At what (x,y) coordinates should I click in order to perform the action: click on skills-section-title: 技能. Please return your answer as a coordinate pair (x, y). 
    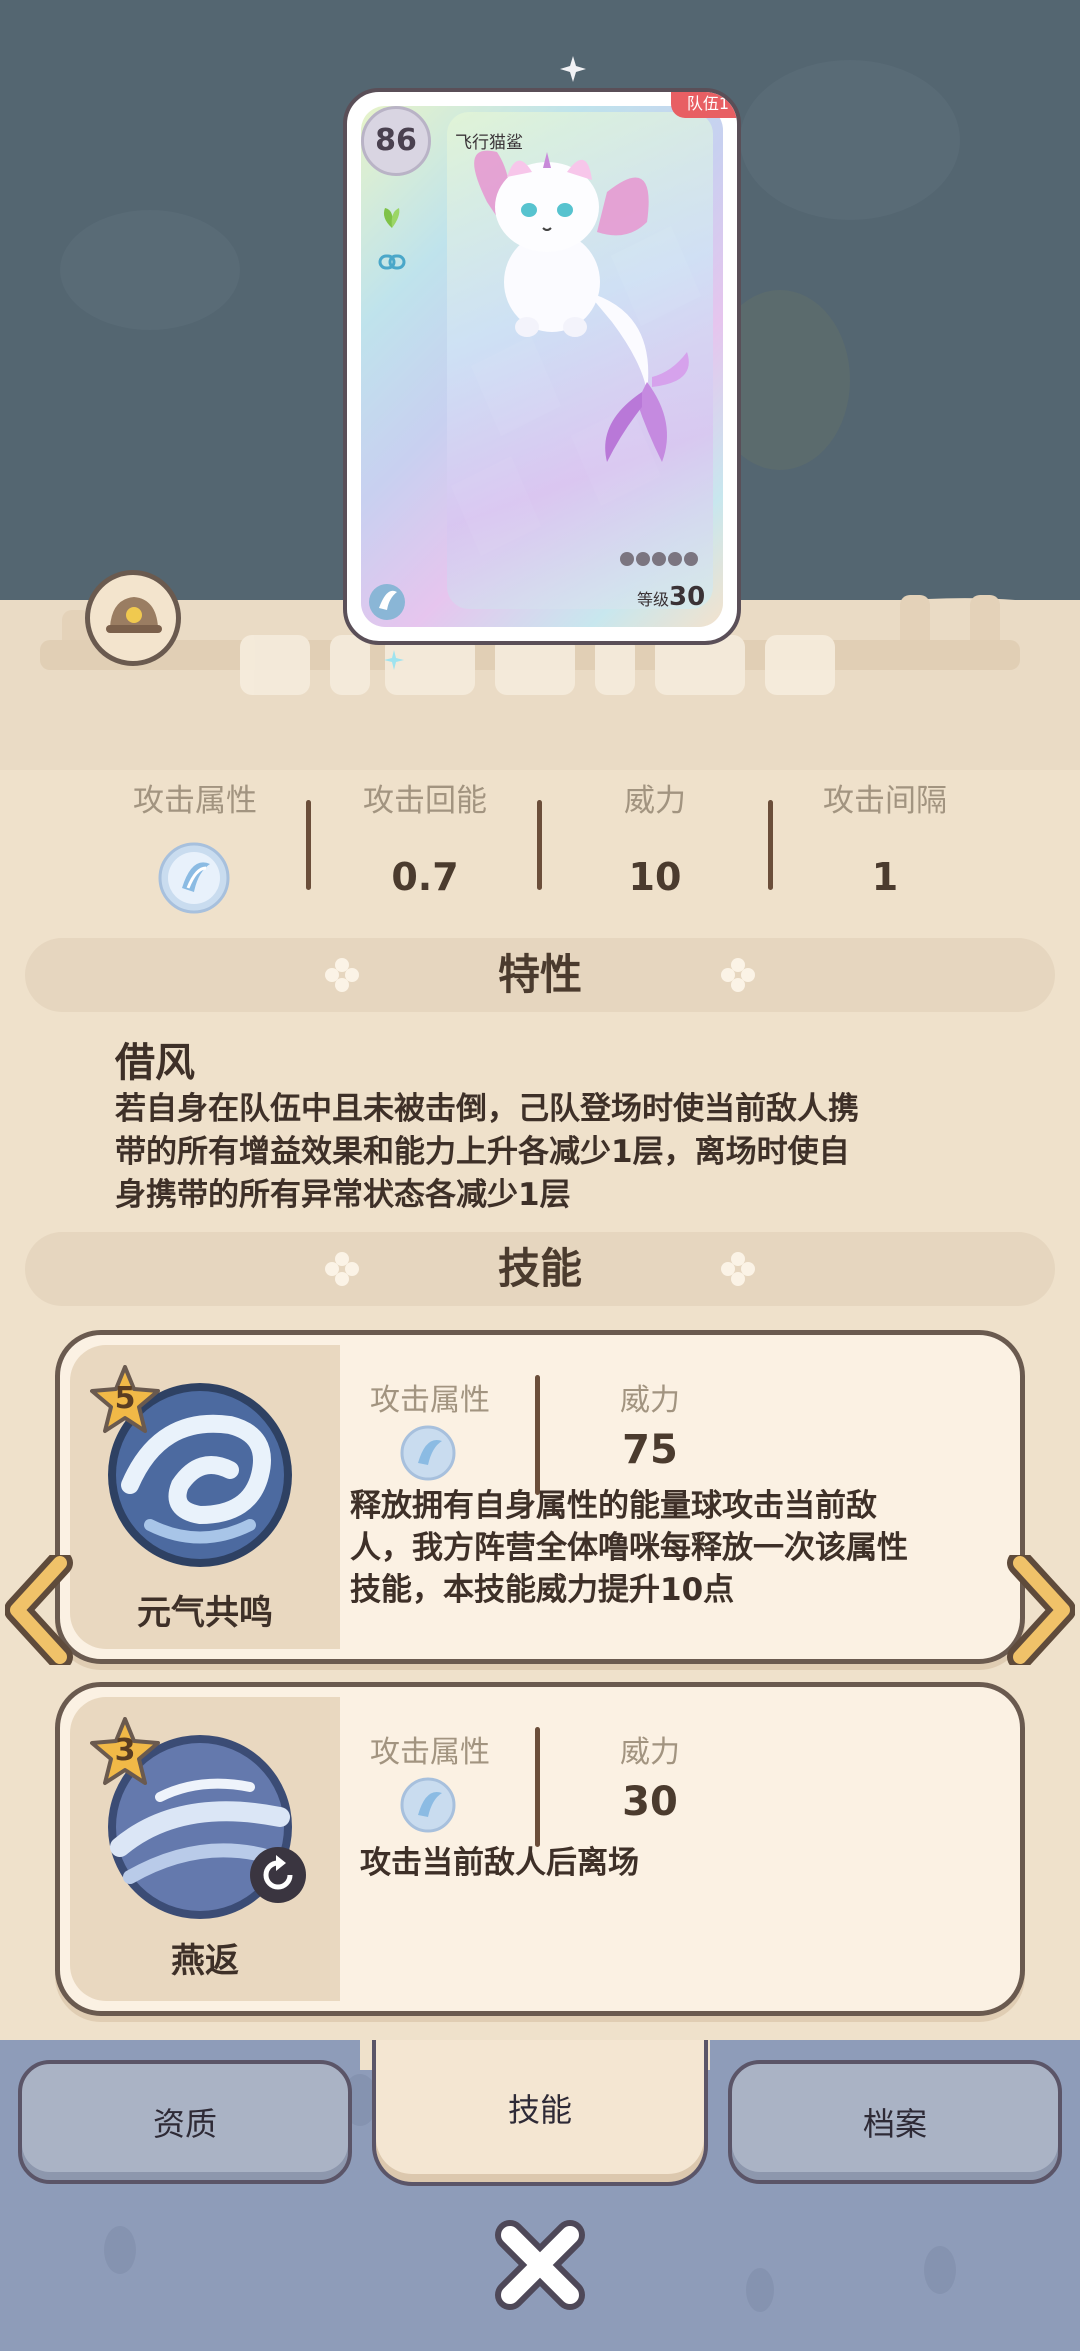
    Looking at the image, I should click on (539, 1268).